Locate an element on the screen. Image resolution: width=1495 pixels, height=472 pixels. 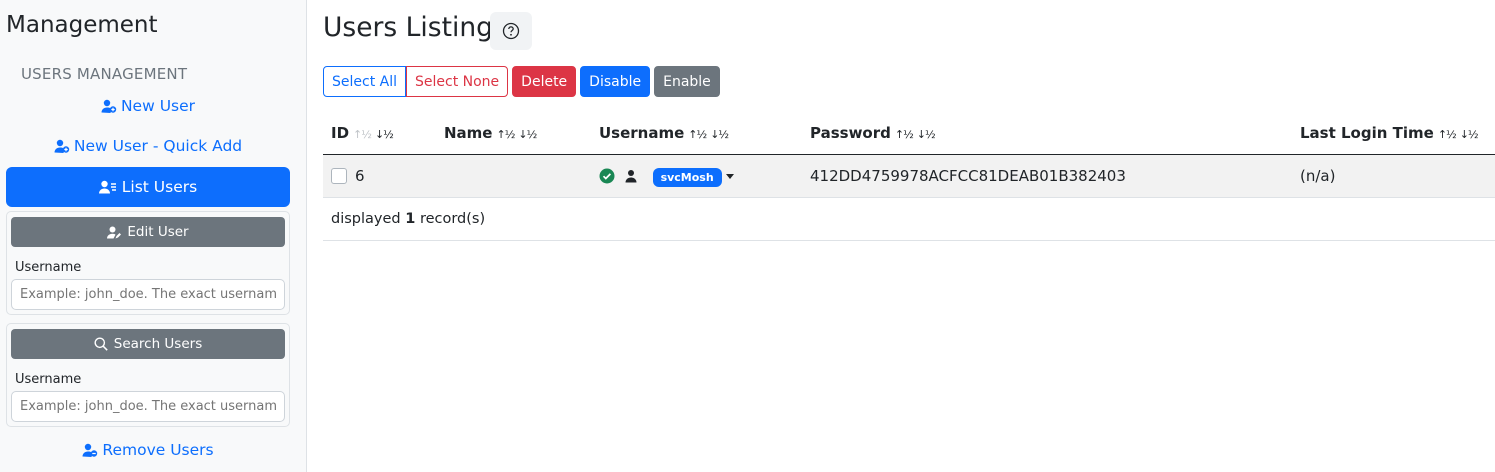
enable-button: Enable is located at coordinates (687, 81).